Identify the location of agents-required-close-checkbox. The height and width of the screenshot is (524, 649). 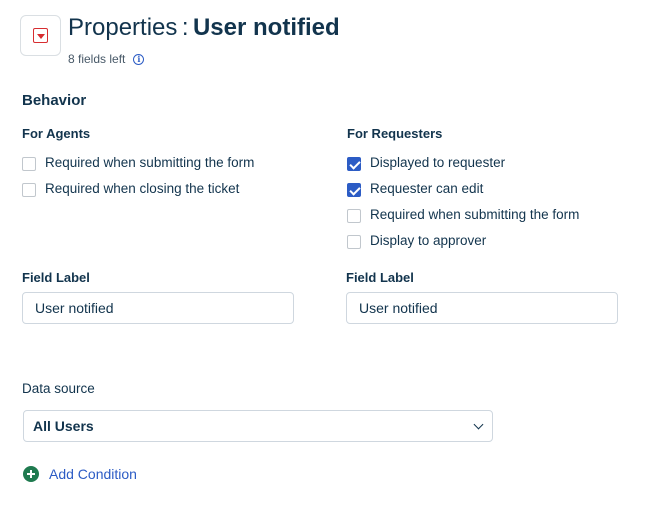
(29, 190).